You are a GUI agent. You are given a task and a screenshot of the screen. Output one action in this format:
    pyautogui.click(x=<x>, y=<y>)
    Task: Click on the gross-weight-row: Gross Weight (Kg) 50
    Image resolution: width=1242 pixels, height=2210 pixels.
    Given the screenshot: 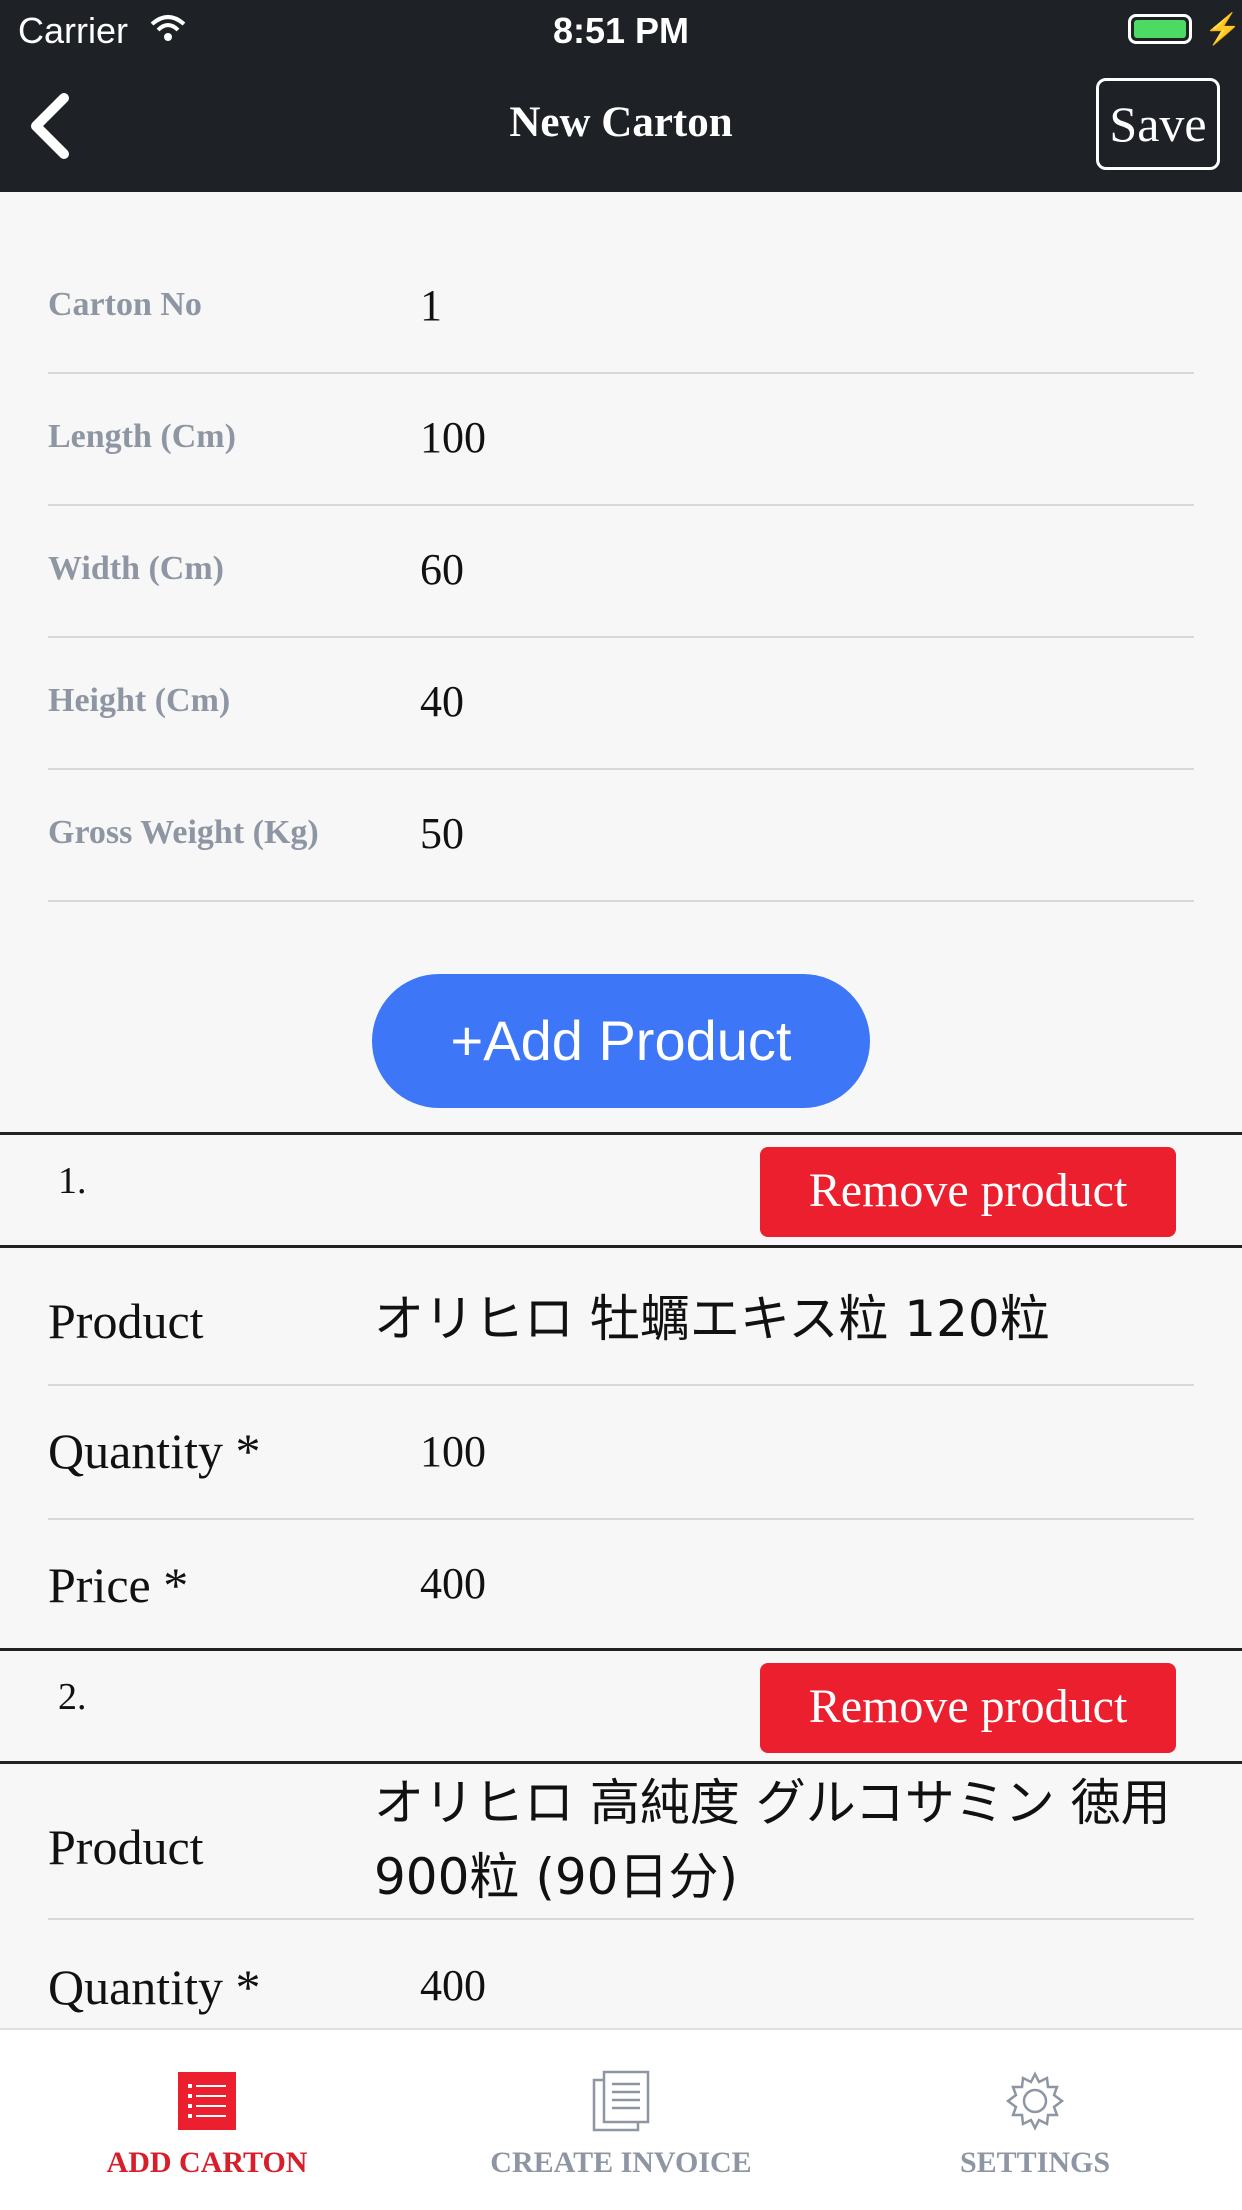 What is the action you would take?
    pyautogui.click(x=621, y=835)
    